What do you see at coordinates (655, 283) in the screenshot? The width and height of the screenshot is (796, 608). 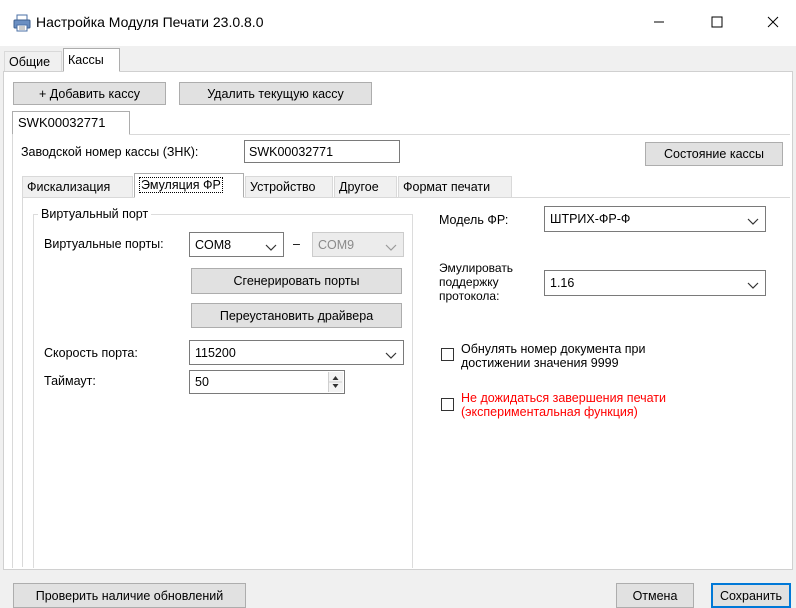 I see `protocol-select: 1.16` at bounding box center [655, 283].